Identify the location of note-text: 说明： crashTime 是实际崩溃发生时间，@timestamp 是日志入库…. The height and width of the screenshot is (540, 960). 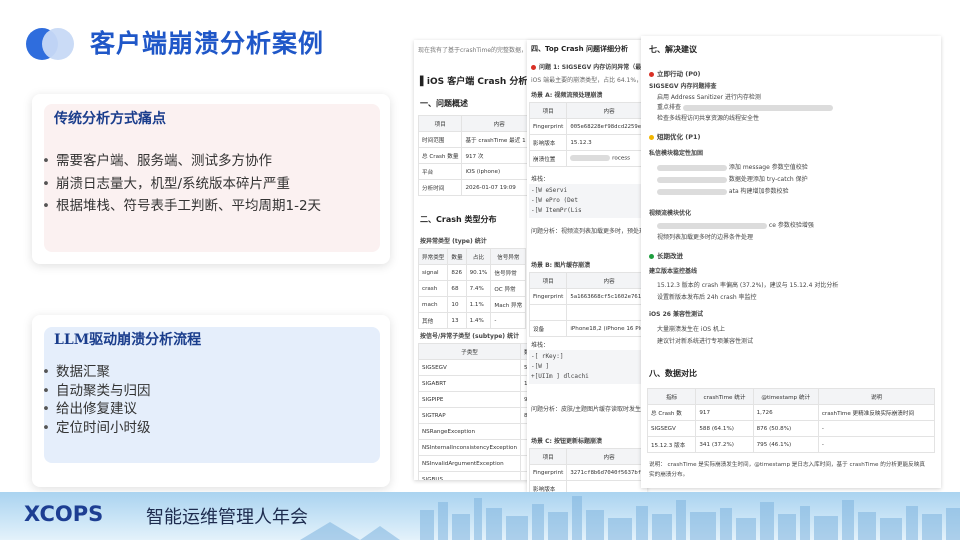
(787, 465).